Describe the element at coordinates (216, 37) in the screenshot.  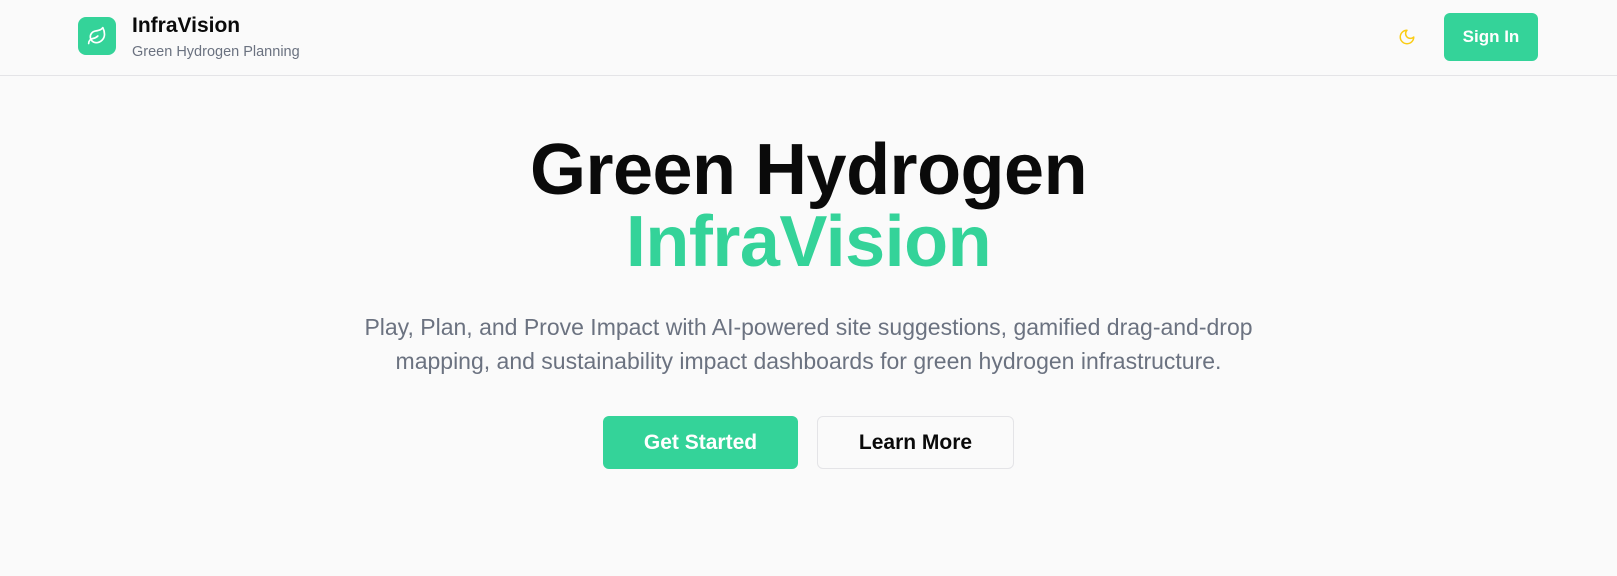
I see `brand-text: InfraVision Green Hydrogen Planning` at that location.